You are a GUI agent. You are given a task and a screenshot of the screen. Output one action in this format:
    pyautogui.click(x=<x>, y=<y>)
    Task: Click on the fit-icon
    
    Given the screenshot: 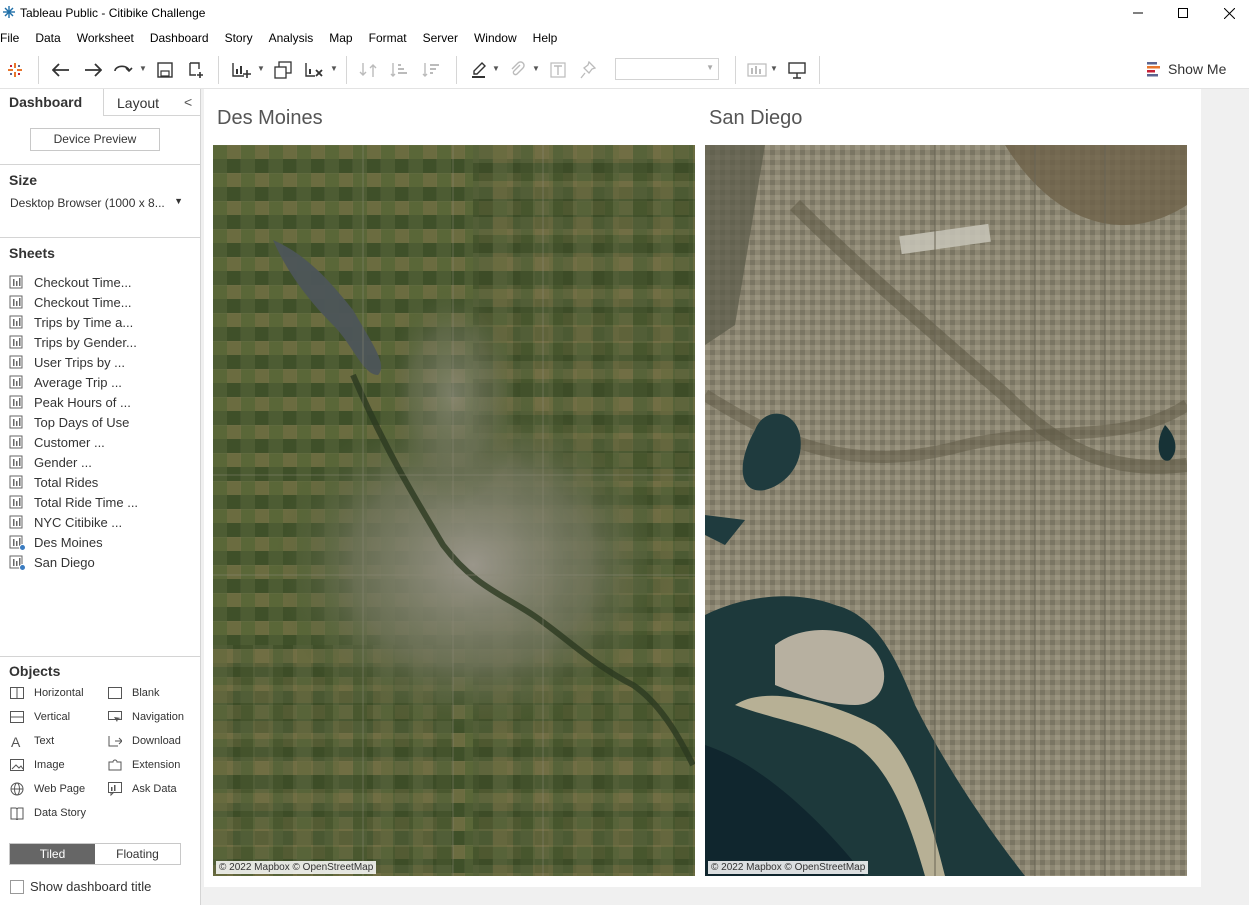 What is the action you would take?
    pyautogui.click(x=757, y=70)
    